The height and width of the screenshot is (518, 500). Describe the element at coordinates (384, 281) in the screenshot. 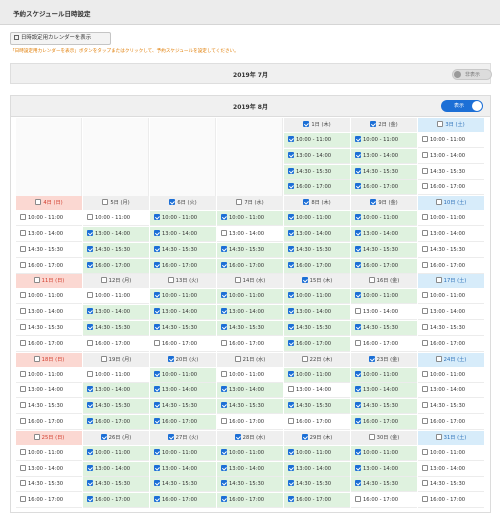

I see `day-header: 16日 (金)` at that location.